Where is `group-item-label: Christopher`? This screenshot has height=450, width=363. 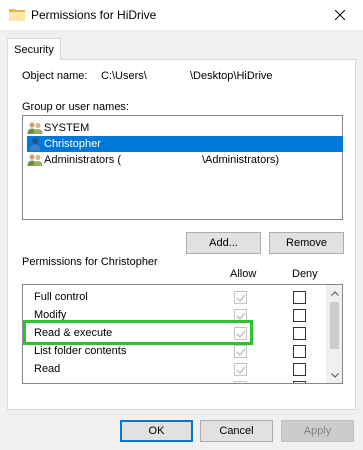 group-item-label: Christopher is located at coordinates (72, 144).